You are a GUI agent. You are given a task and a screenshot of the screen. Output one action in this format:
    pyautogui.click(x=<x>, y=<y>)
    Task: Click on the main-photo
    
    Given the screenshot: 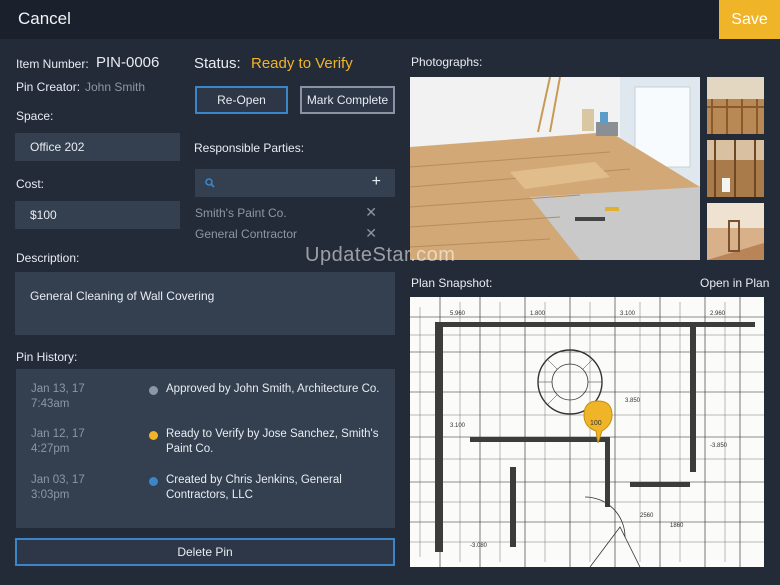 What is the action you would take?
    pyautogui.click(x=555, y=168)
    